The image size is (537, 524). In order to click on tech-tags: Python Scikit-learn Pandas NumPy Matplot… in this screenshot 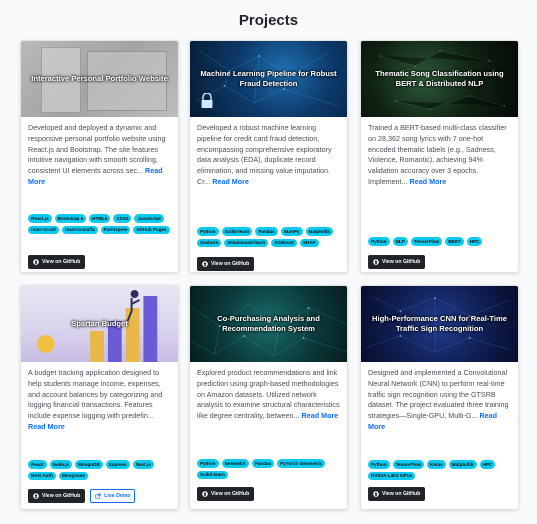, I will do `click(268, 237)`.